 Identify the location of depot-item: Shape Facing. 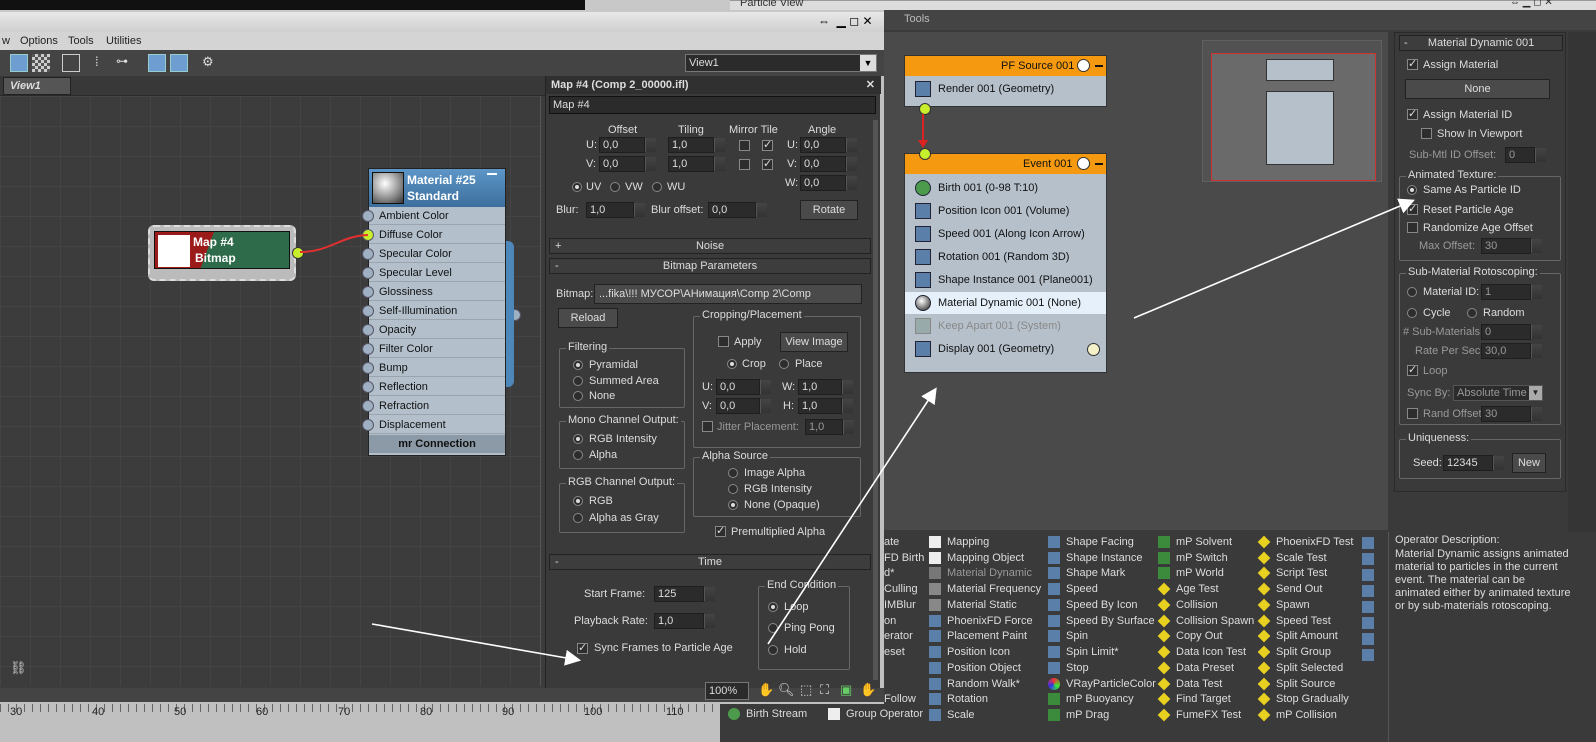
(1091, 542).